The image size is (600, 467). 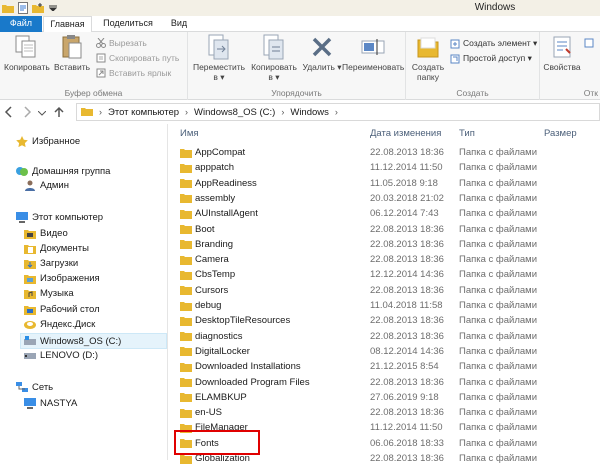 What do you see at coordinates (67, 24) in the screenshot?
I see `tab-home: Главная` at bounding box center [67, 24].